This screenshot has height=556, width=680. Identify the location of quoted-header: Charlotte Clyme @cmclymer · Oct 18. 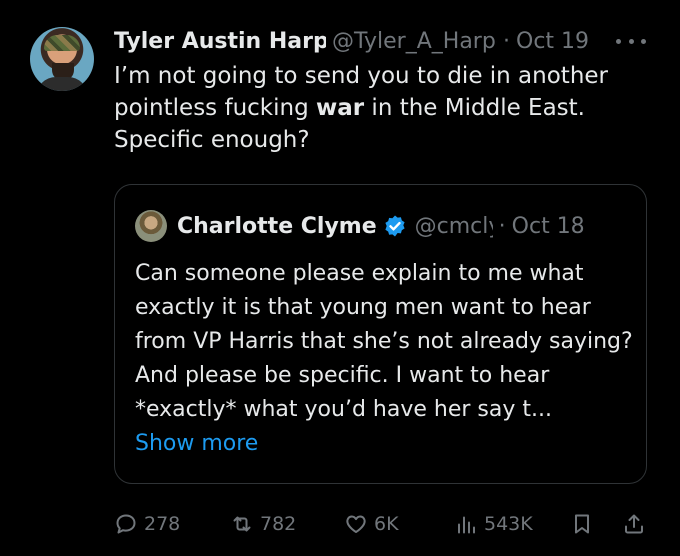
(360, 226).